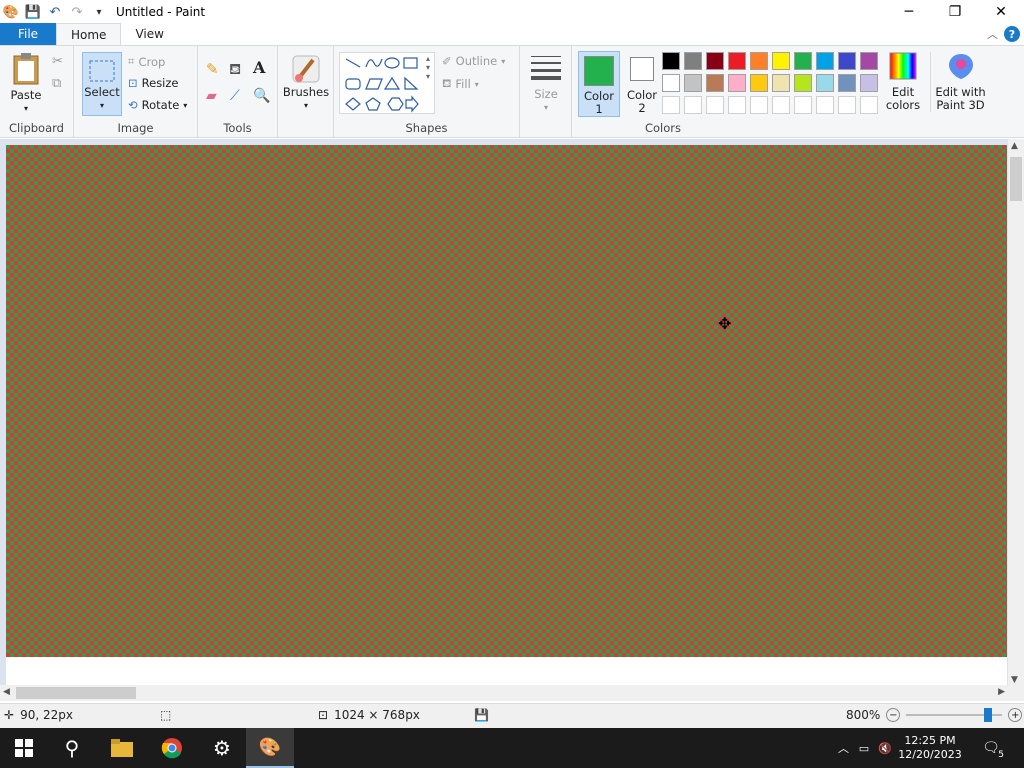 This screenshot has width=1024, height=768. I want to click on eraser-icon: ▰, so click(211, 96).